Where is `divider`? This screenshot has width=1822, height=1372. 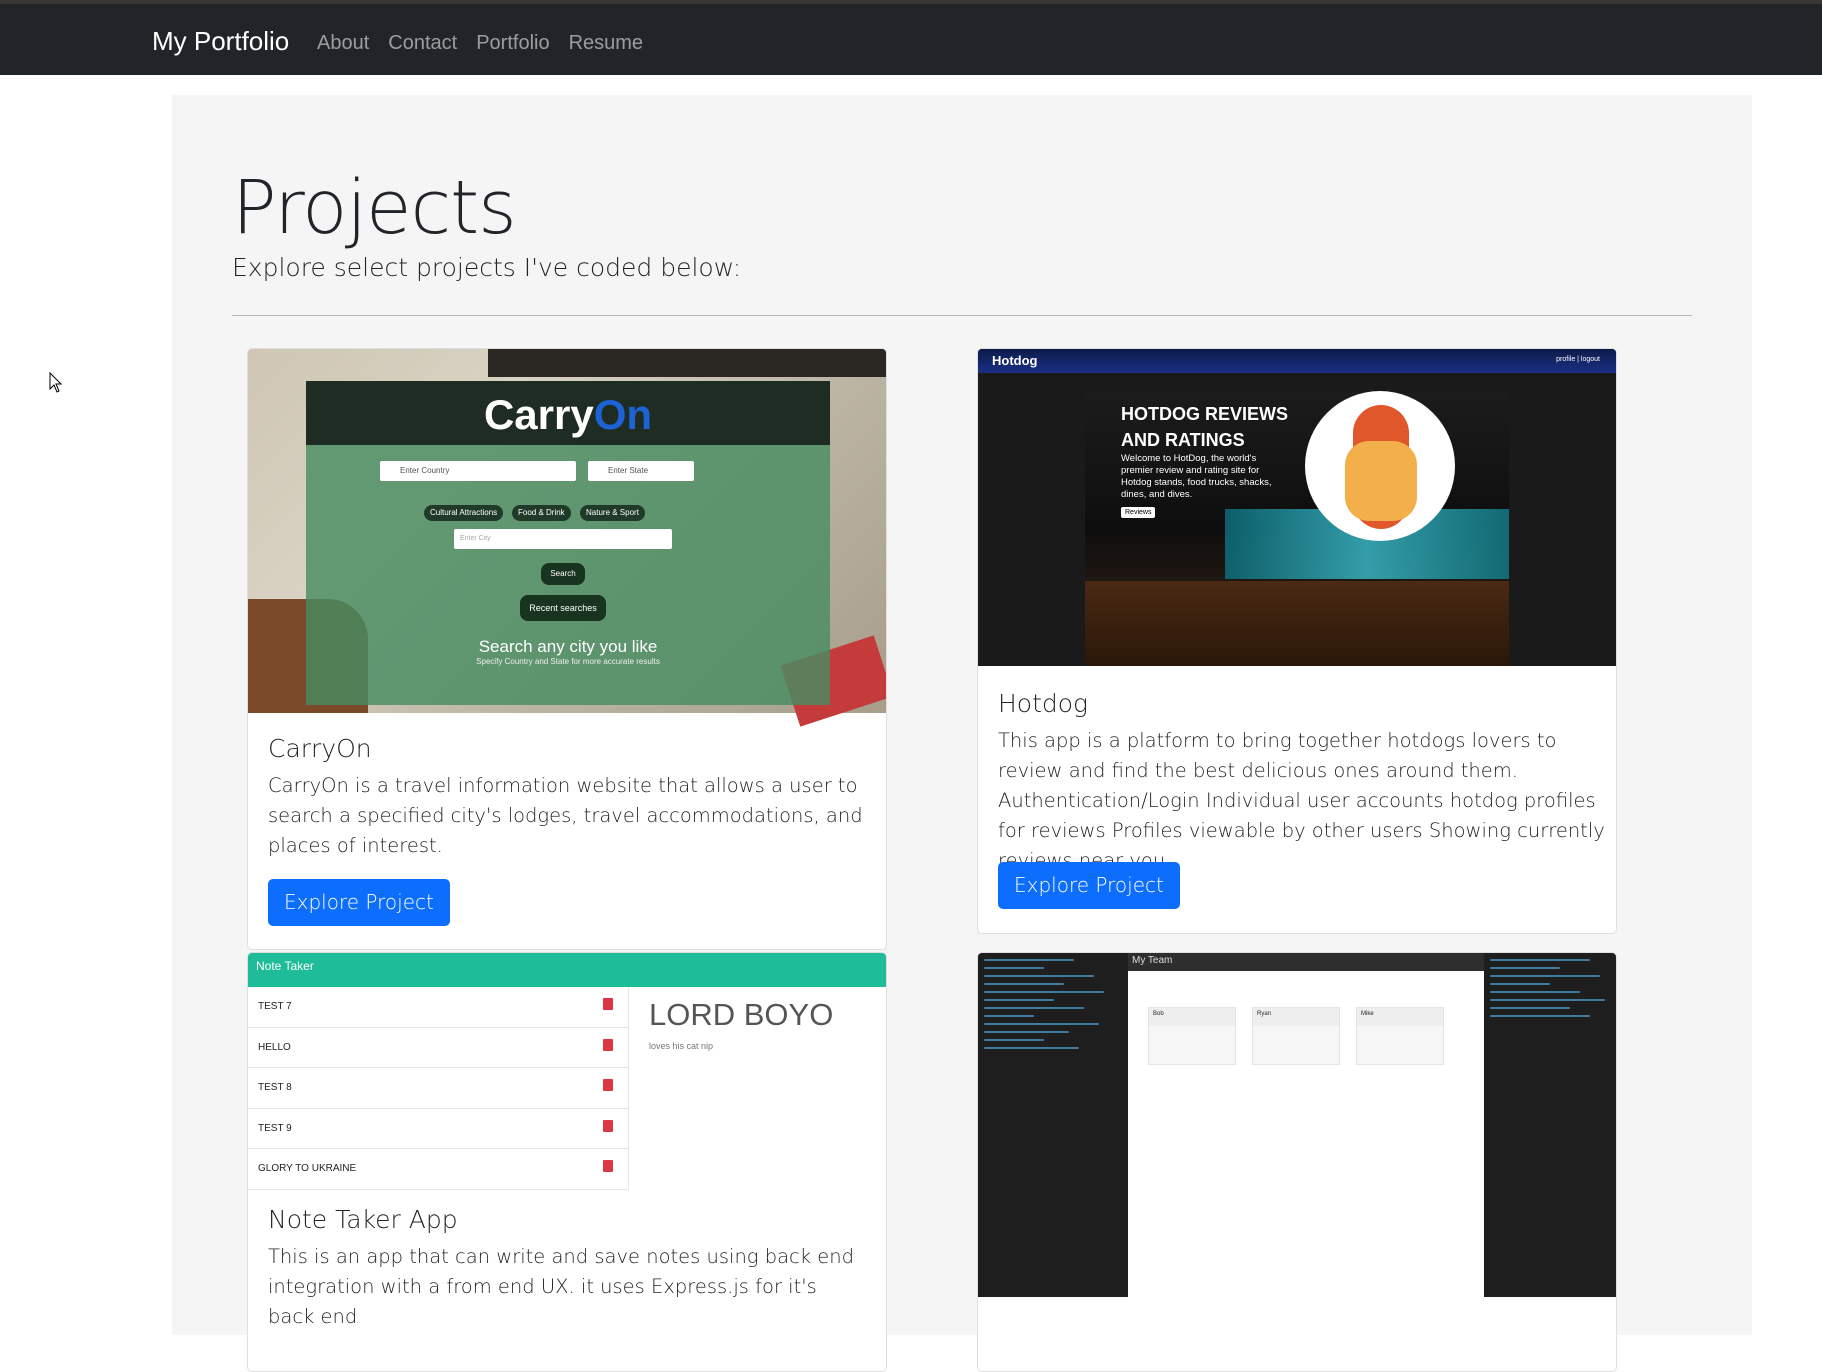
divider is located at coordinates (962, 315).